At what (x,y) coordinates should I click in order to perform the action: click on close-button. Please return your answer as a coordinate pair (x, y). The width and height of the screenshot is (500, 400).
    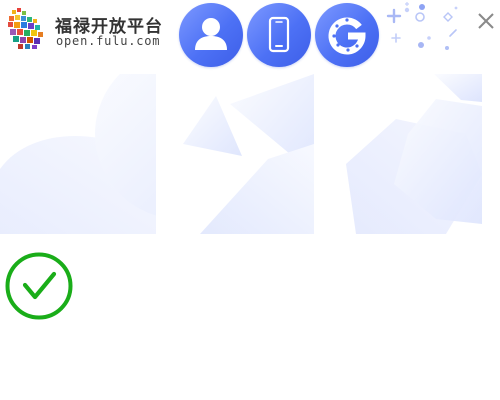
    Looking at the image, I should click on (486, 20).